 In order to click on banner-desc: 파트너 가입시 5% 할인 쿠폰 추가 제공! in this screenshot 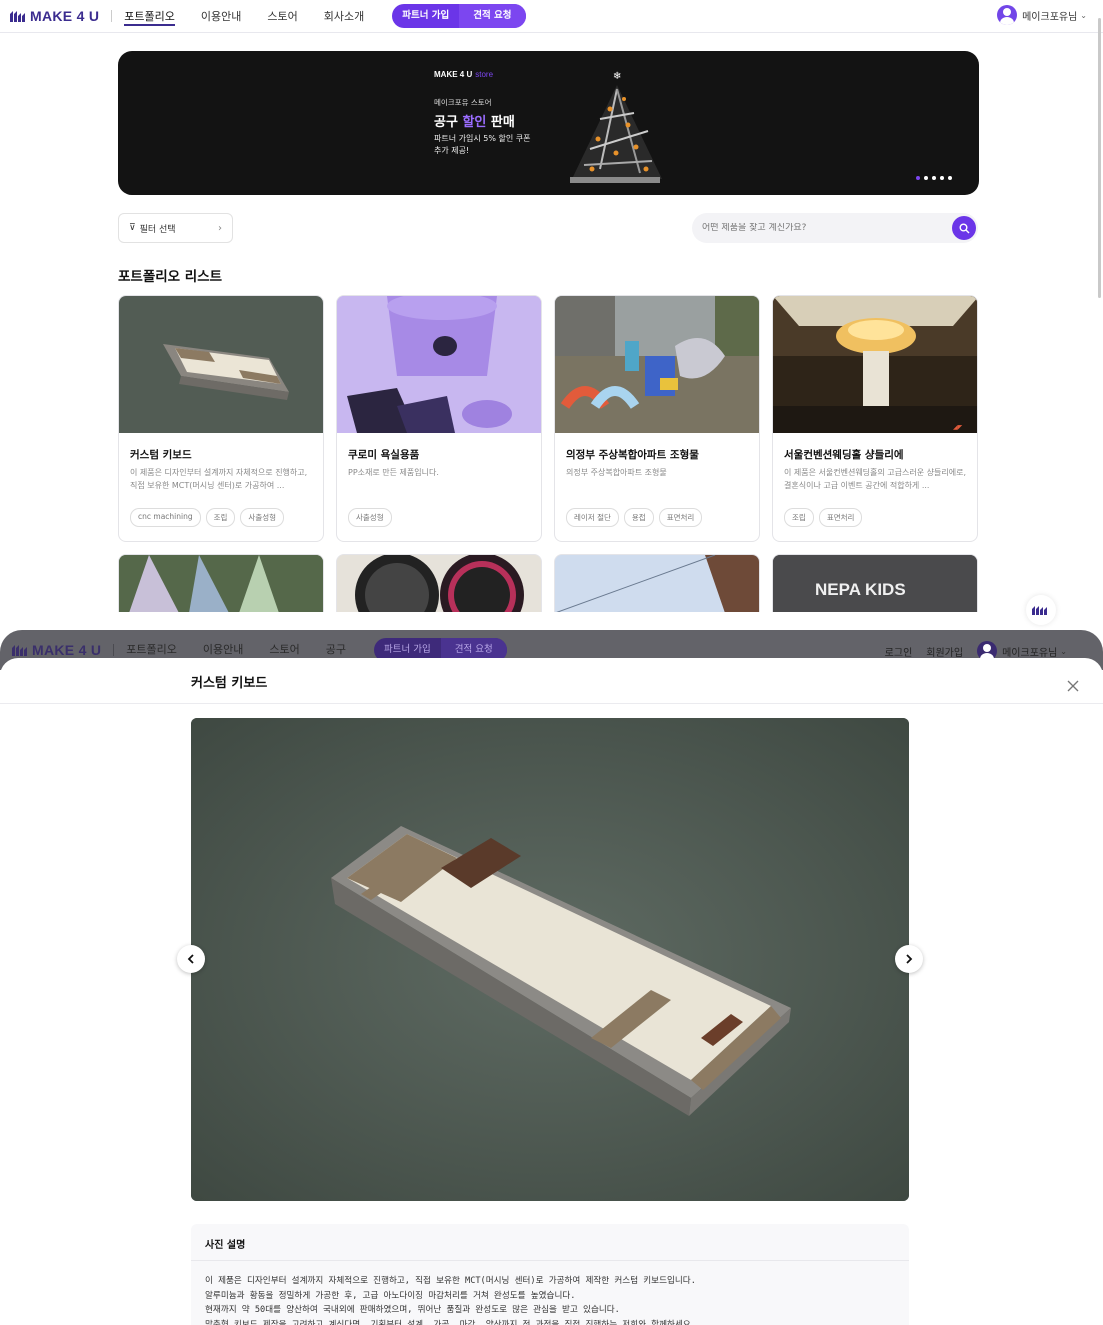, I will do `click(482, 144)`.